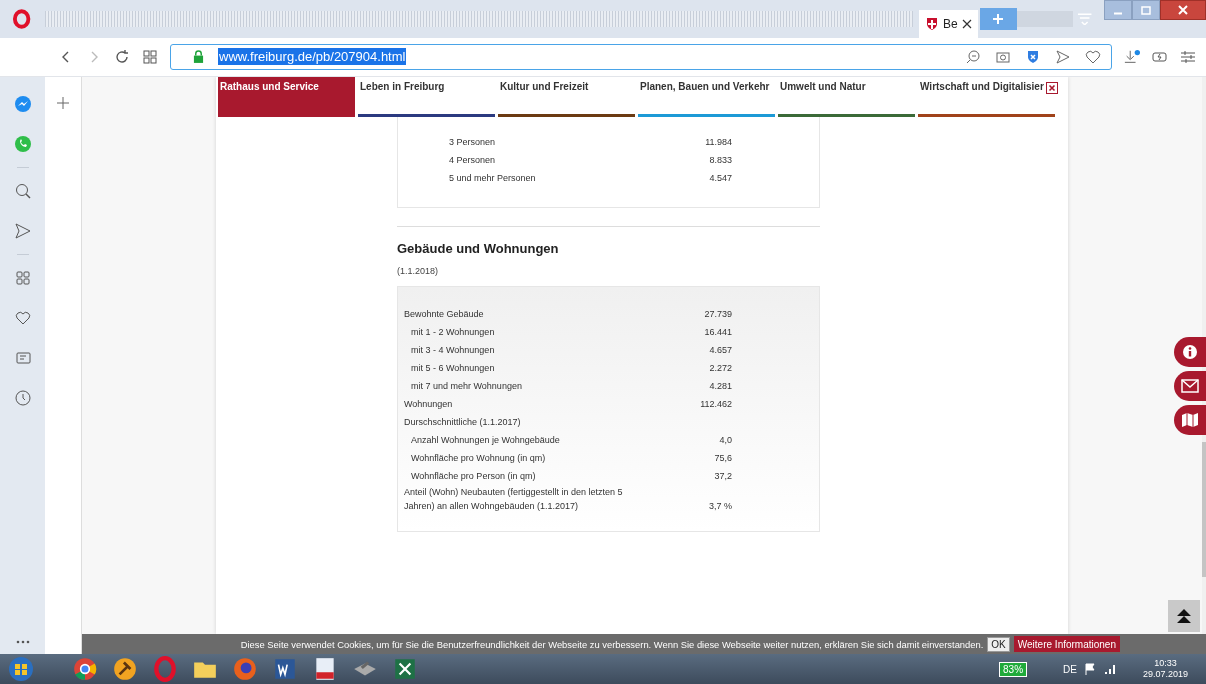 The width and height of the screenshot is (1206, 684). Describe the element at coordinates (717, 314) in the screenshot. I see `table-cell-text: 27.739` at that location.